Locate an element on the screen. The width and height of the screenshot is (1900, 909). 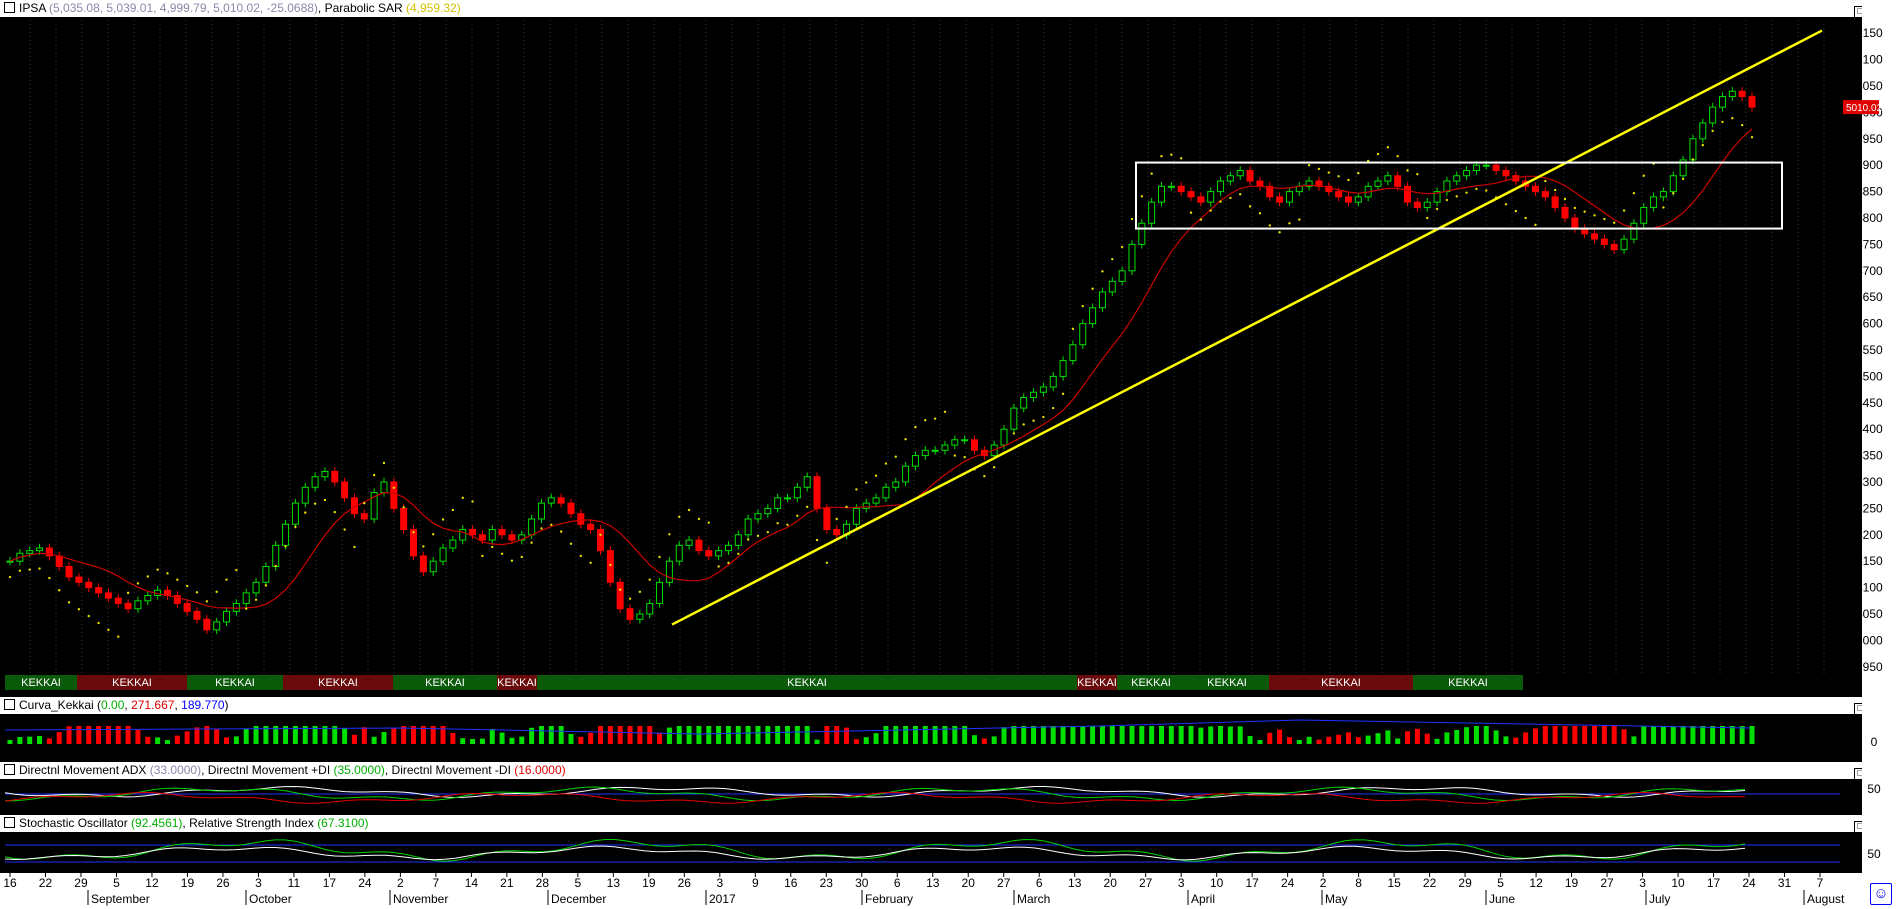
x-tick-label: 23 is located at coordinates (827, 883).